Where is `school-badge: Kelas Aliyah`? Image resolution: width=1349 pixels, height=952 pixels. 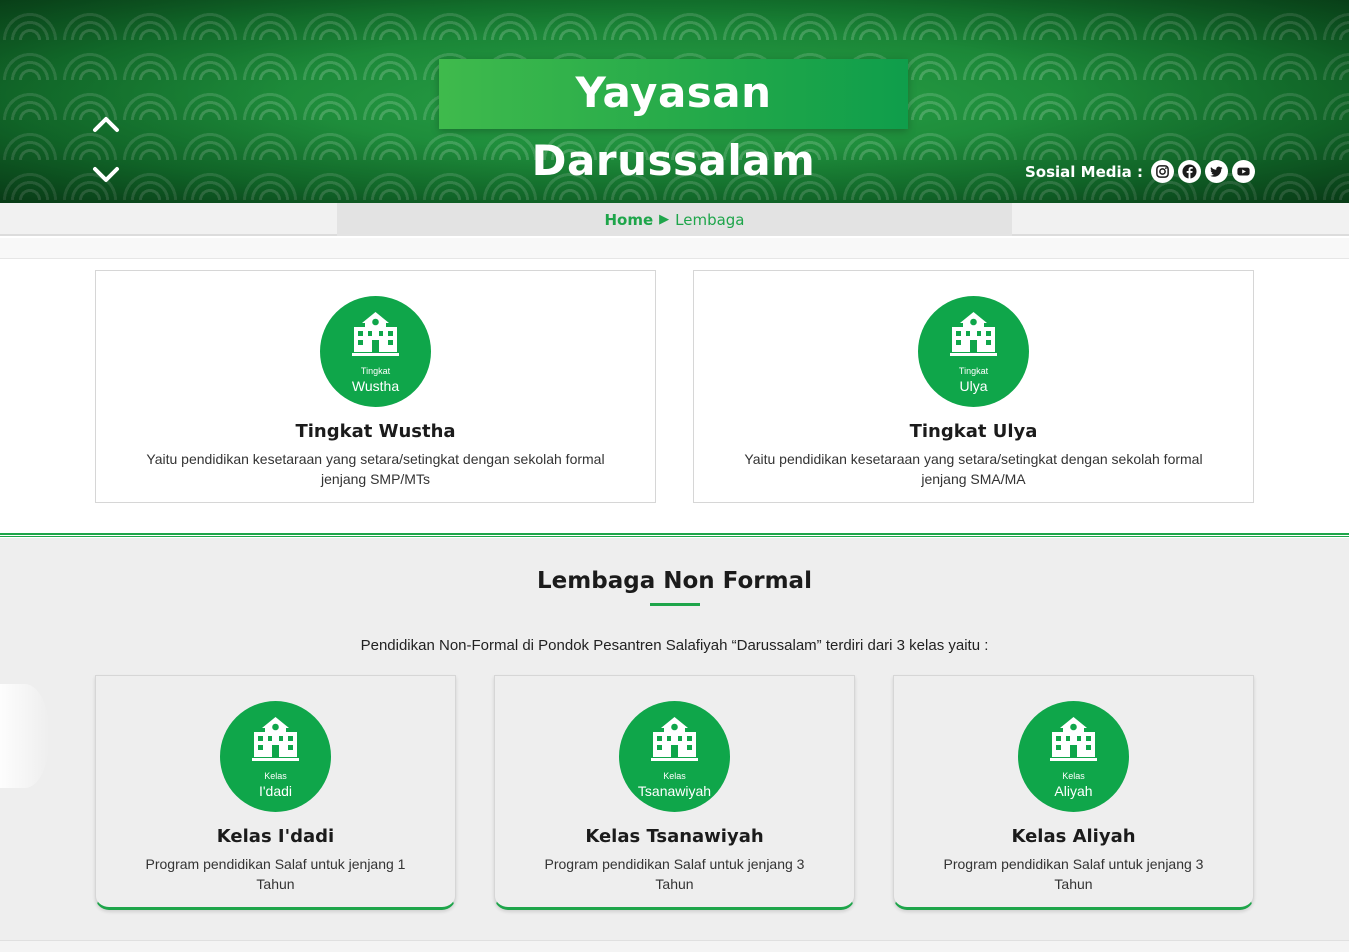 school-badge: Kelas Aliyah is located at coordinates (1073, 756).